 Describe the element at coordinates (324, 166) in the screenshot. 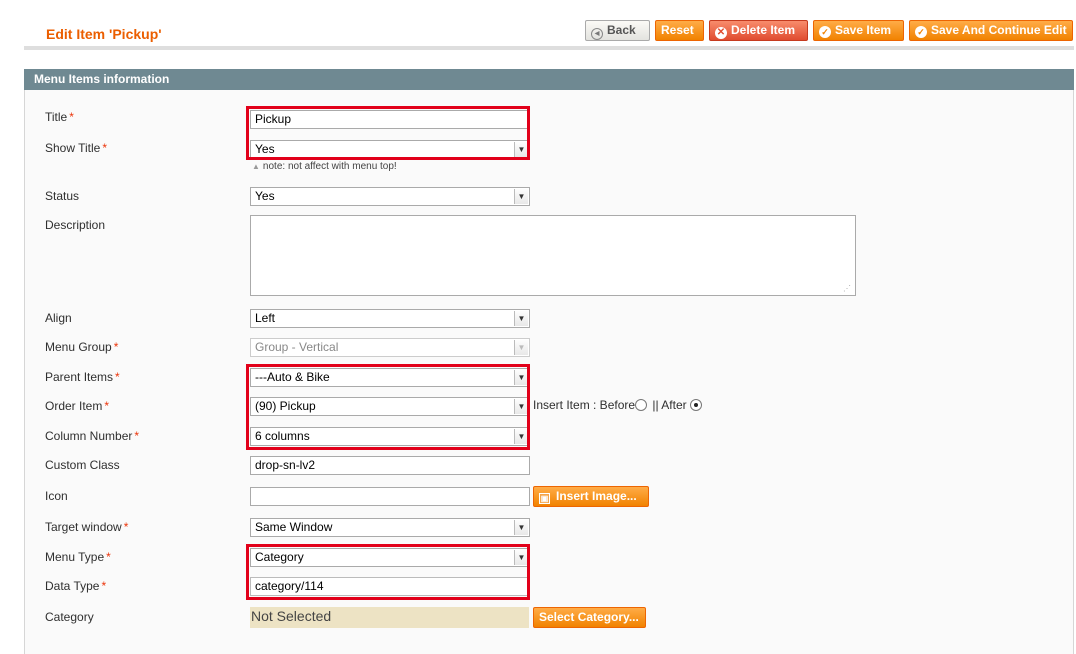

I see `show-title-note: ▲ note: not affect with menu top!` at that location.